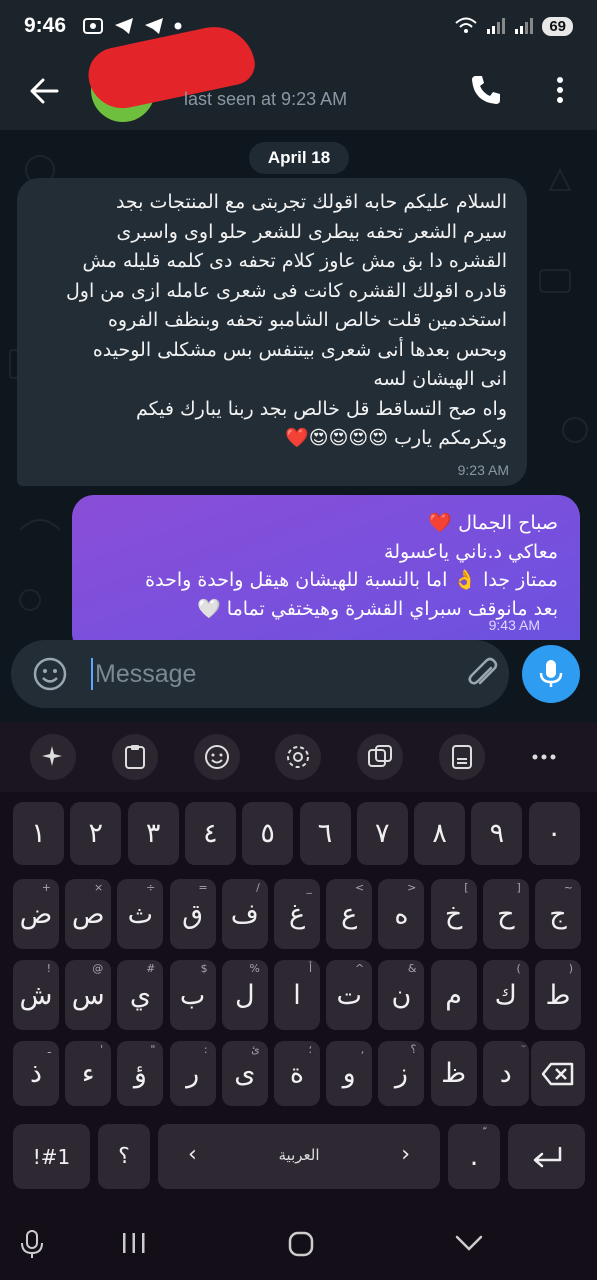  What do you see at coordinates (310, 1049) in the screenshot?
I see `key-hint: ؛` at bounding box center [310, 1049].